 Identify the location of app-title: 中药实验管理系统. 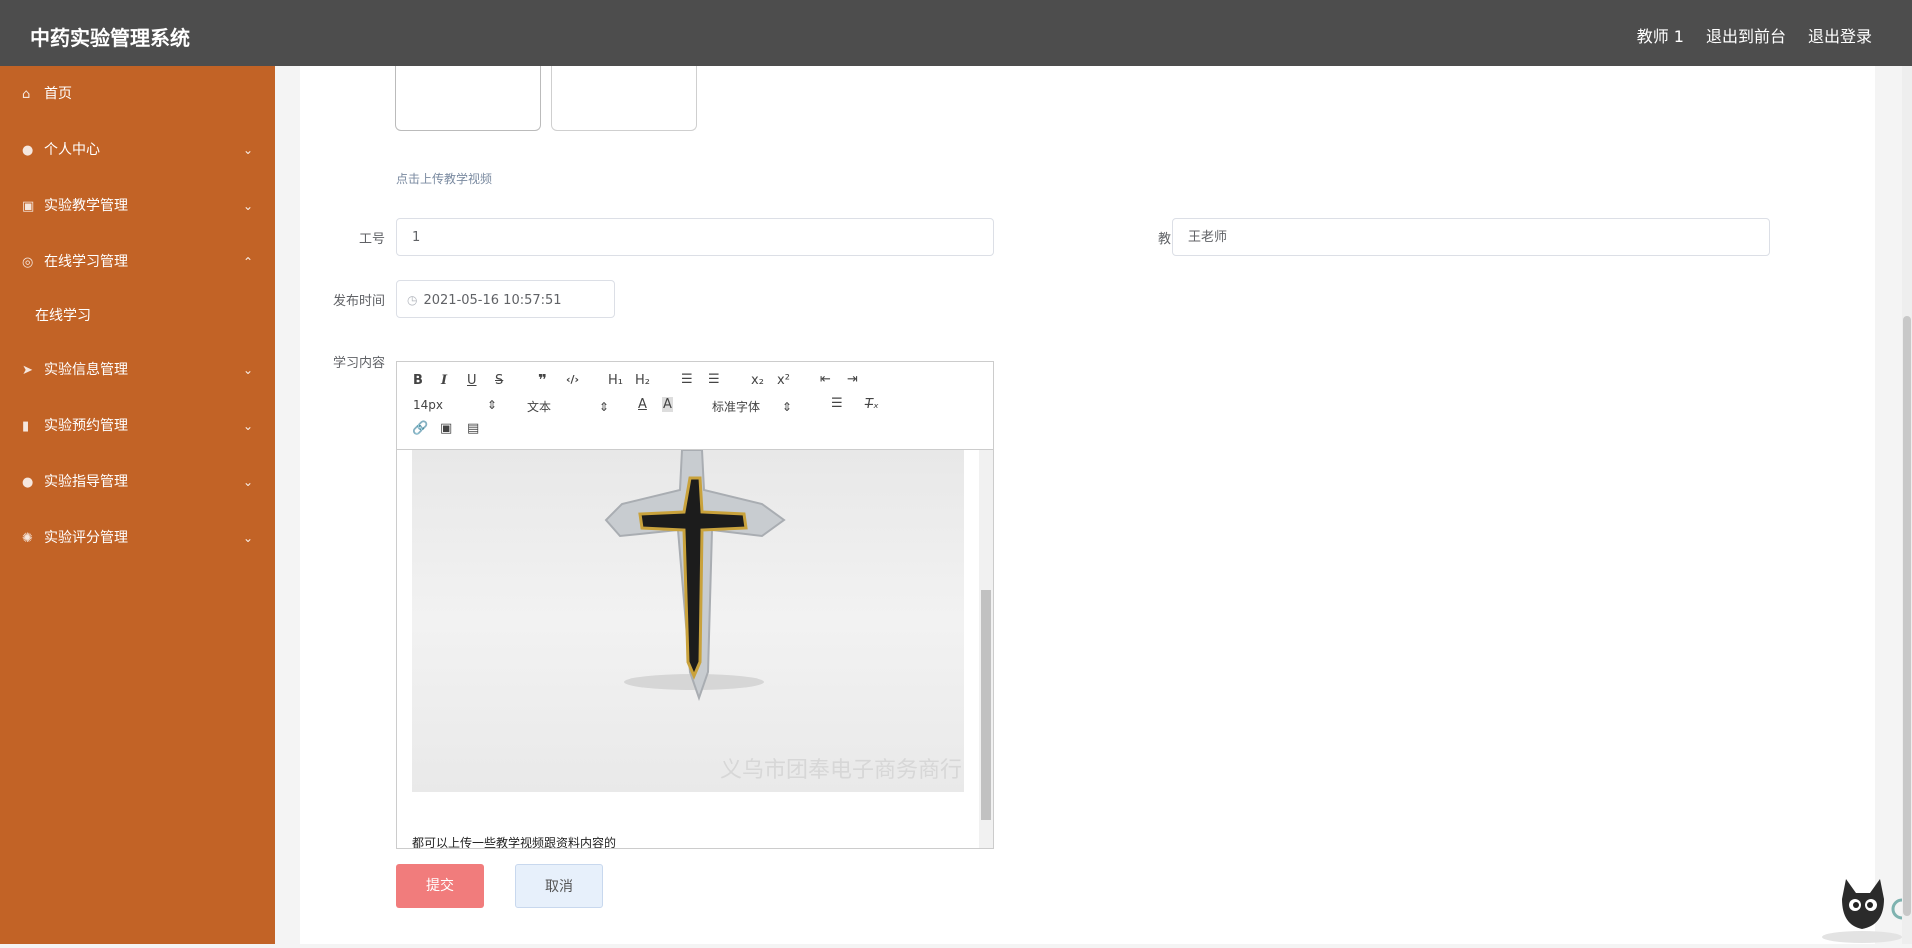
(110, 38).